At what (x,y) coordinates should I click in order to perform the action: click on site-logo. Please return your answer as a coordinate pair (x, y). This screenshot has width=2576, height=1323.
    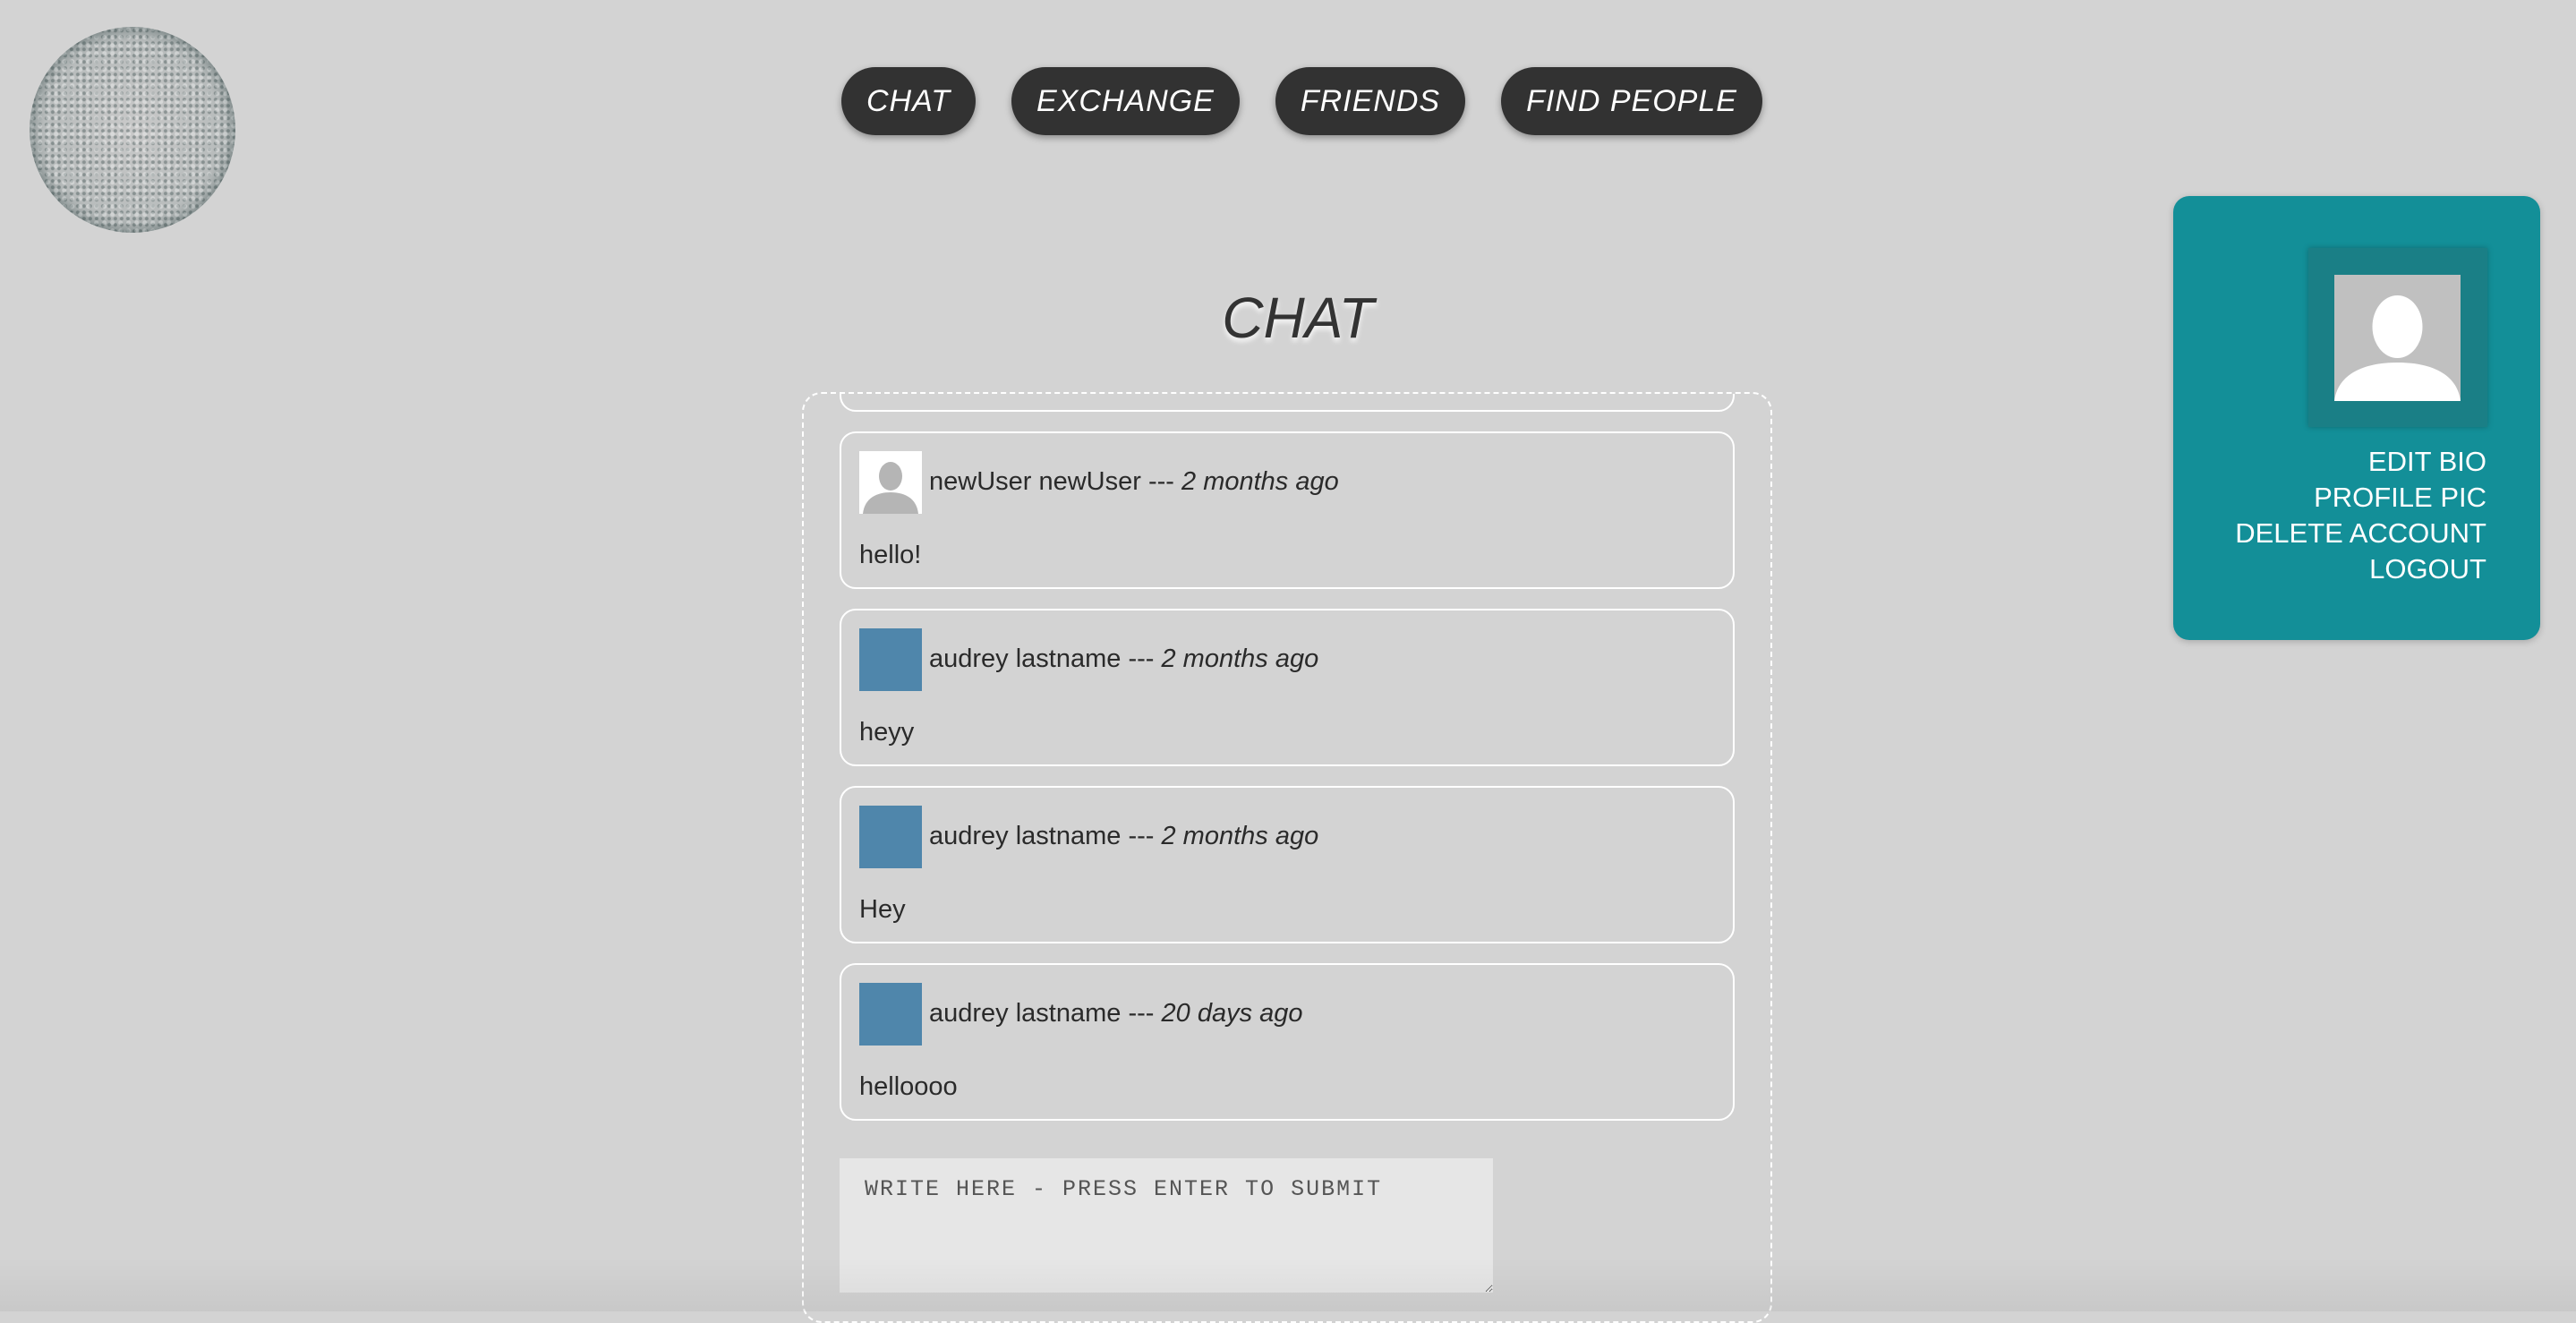
    Looking at the image, I should click on (132, 130).